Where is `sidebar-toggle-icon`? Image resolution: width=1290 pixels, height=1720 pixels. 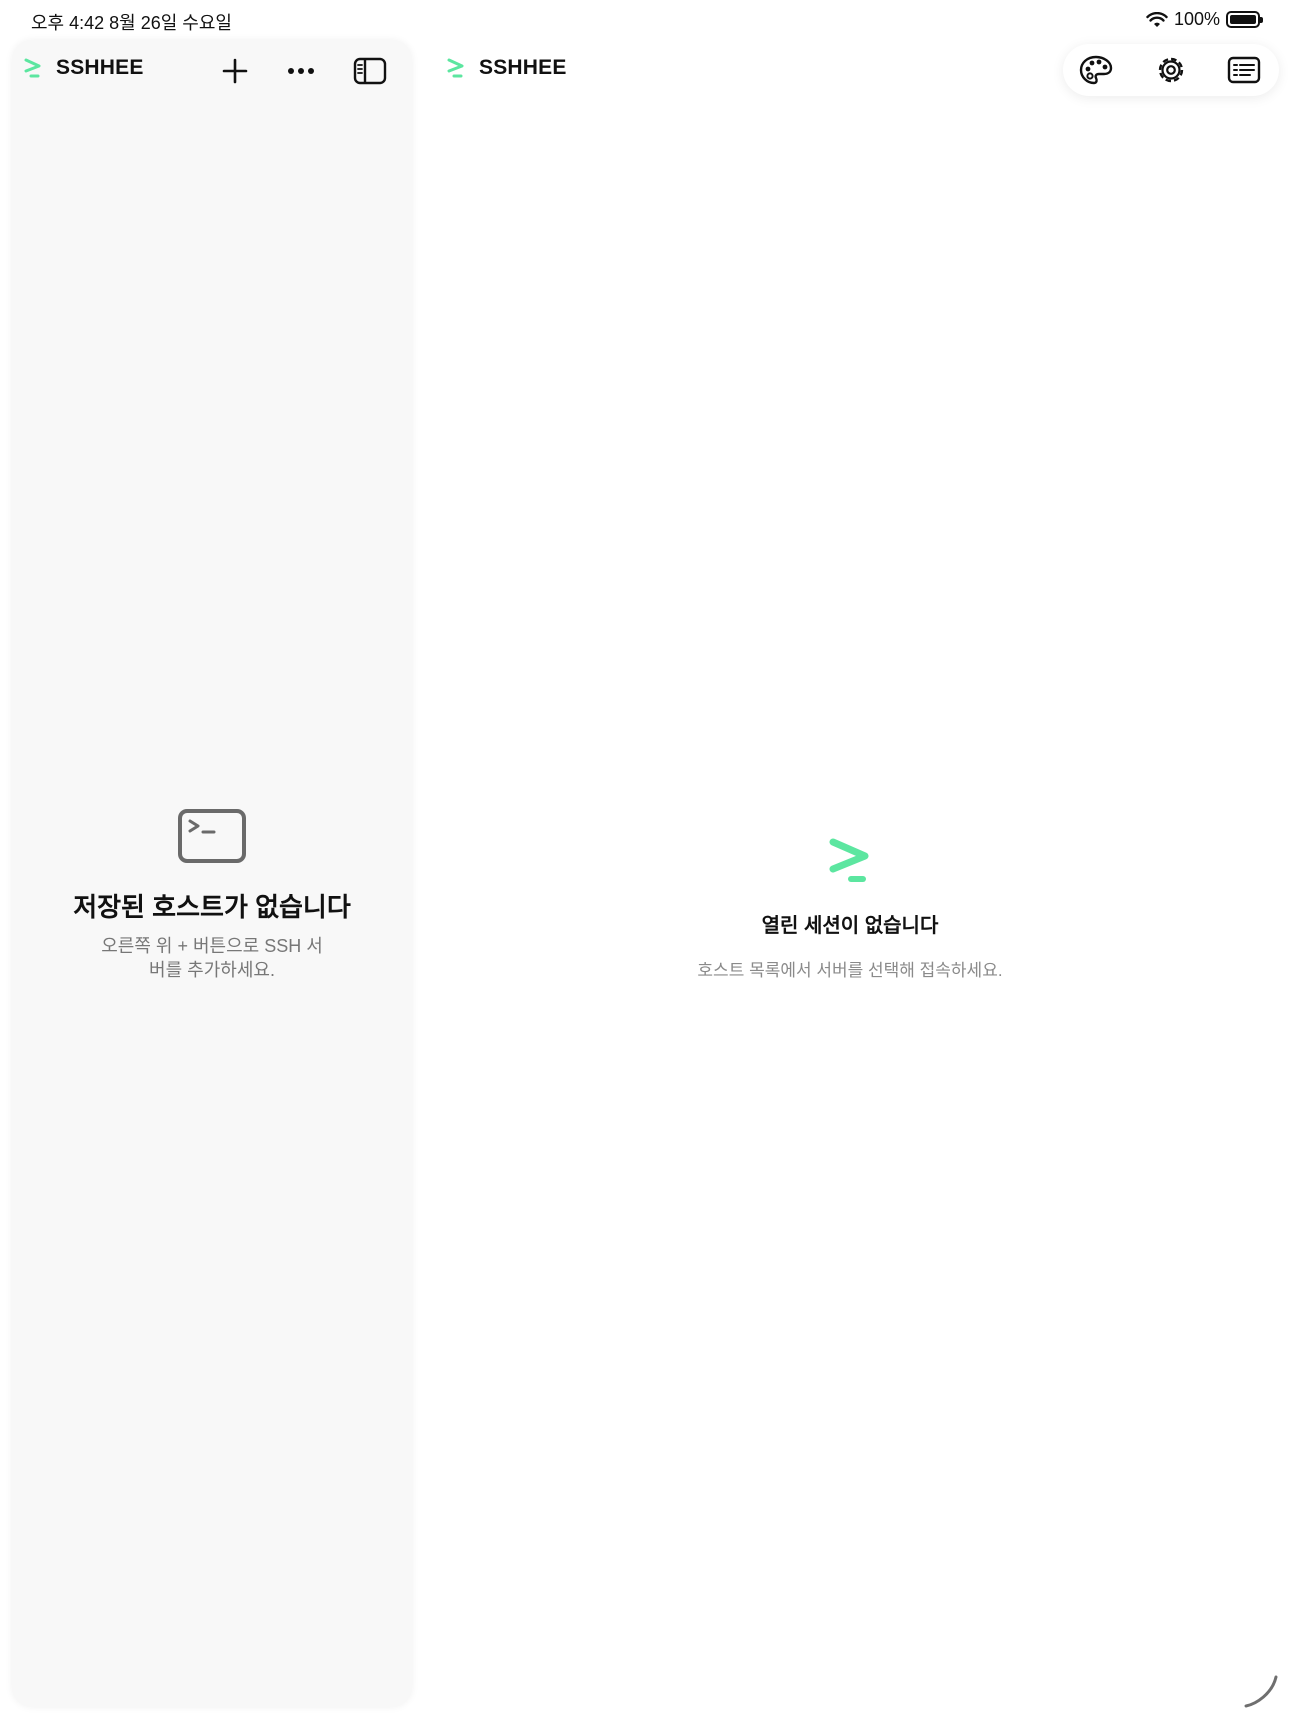
sidebar-toggle-icon is located at coordinates (370, 71).